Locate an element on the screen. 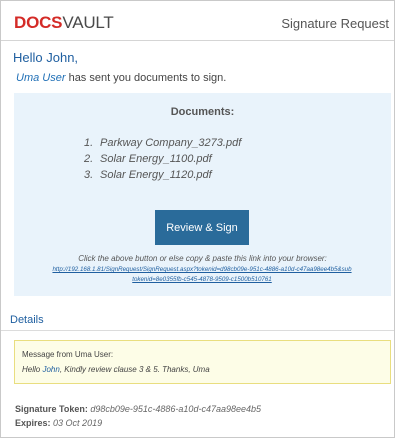 The width and height of the screenshot is (395, 438). header-divider is located at coordinates (197, 40).